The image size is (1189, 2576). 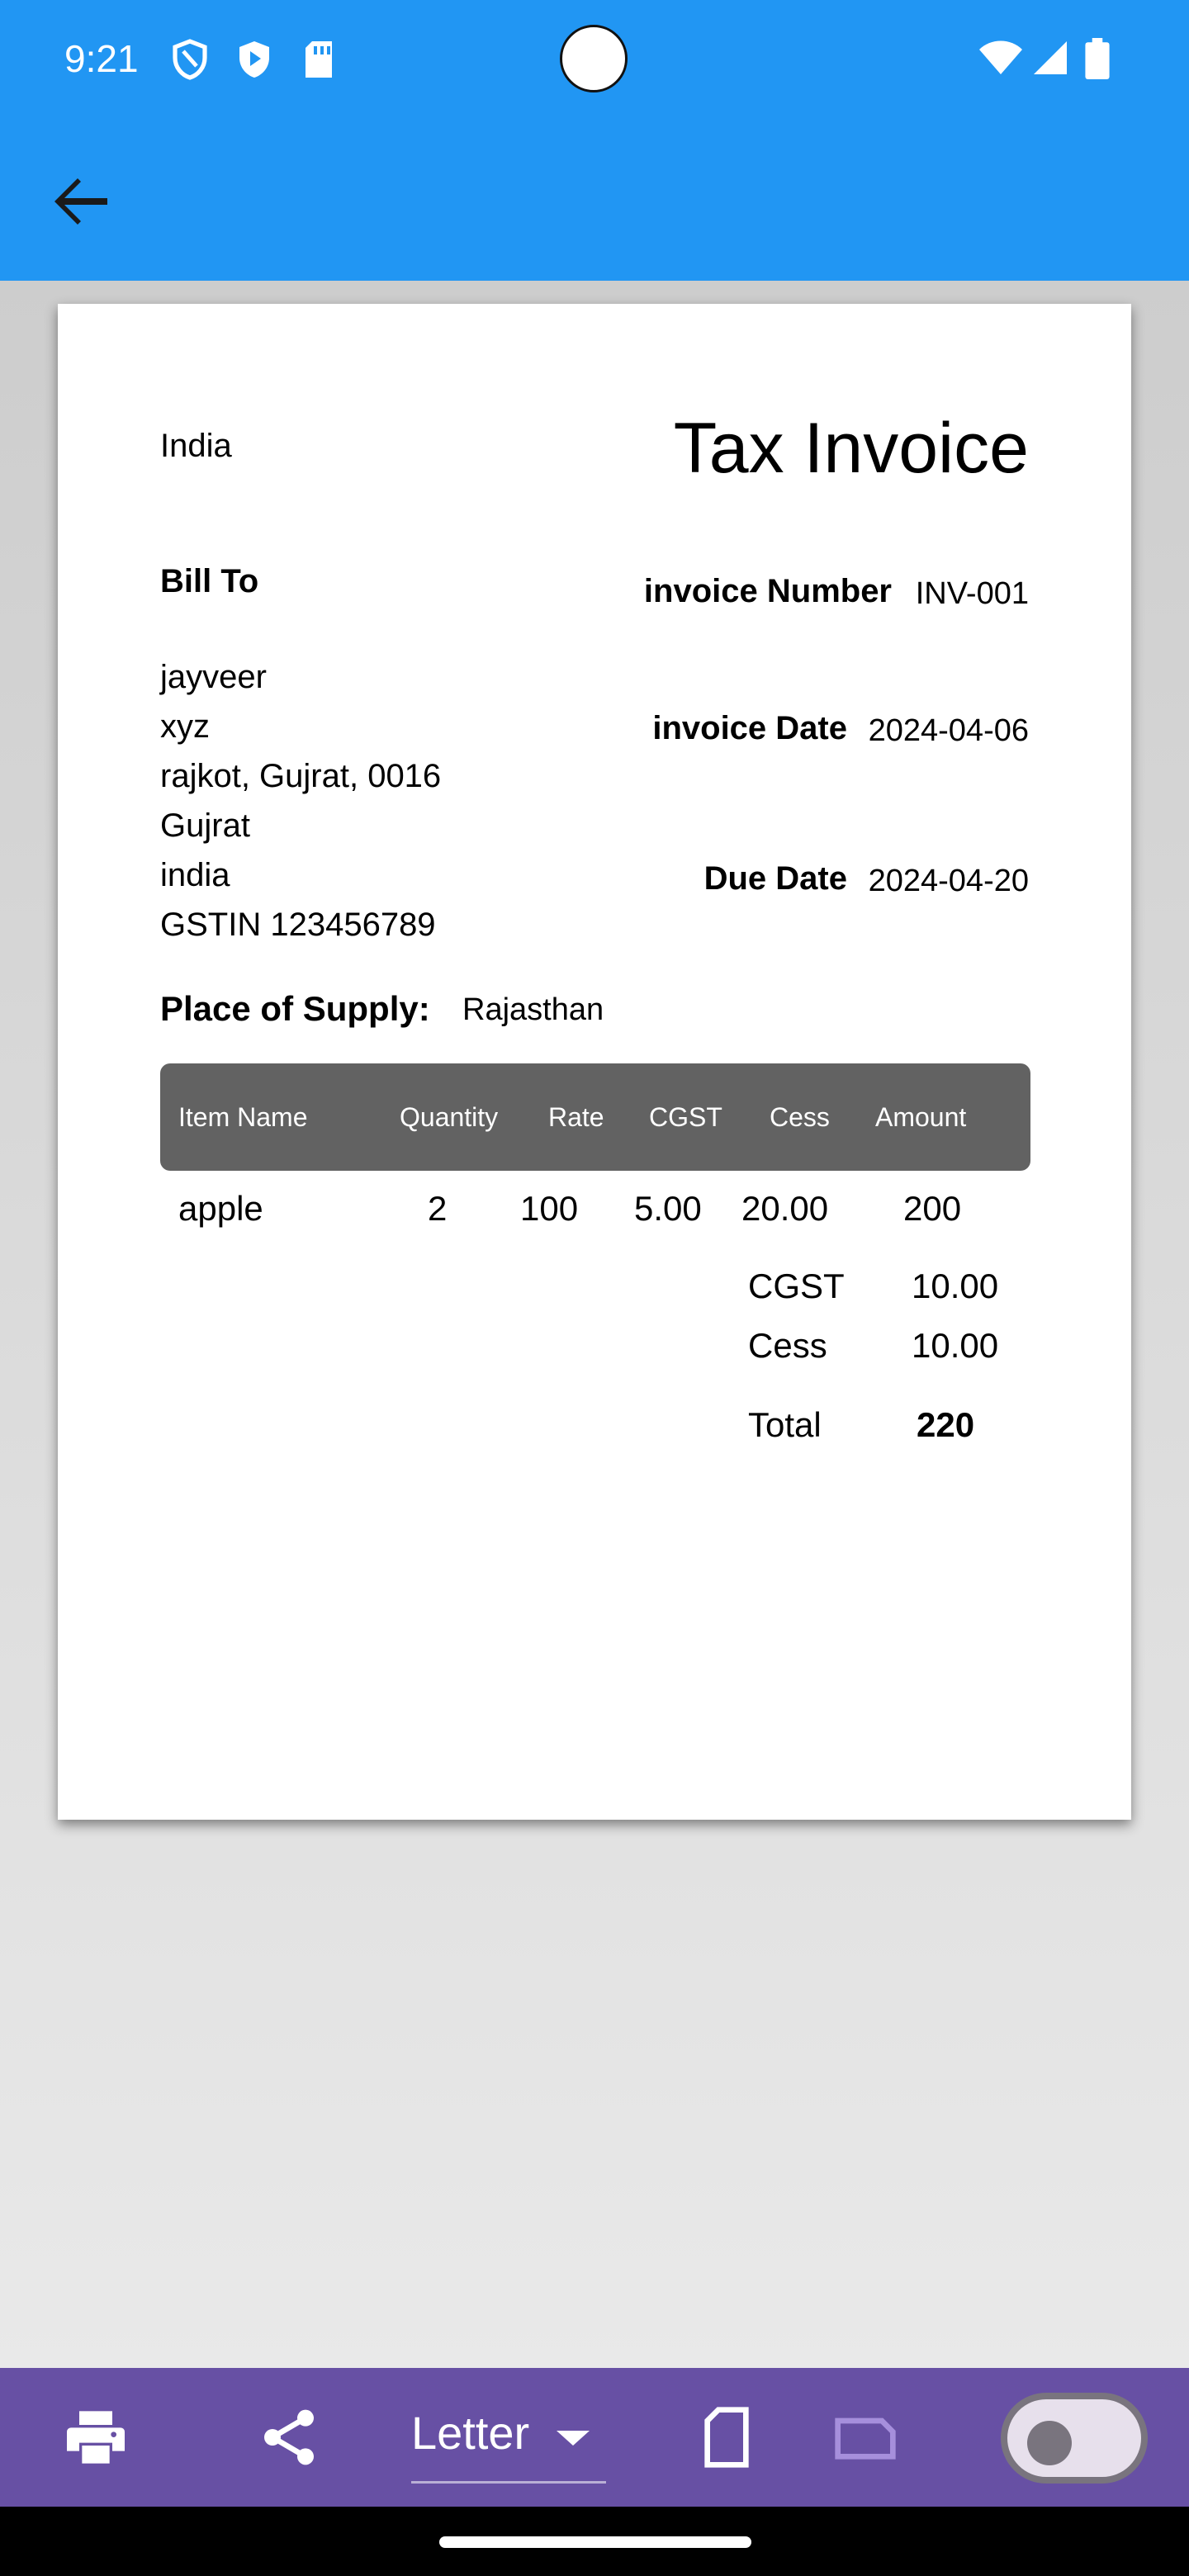 I want to click on cell-rate: 100, so click(x=549, y=1208).